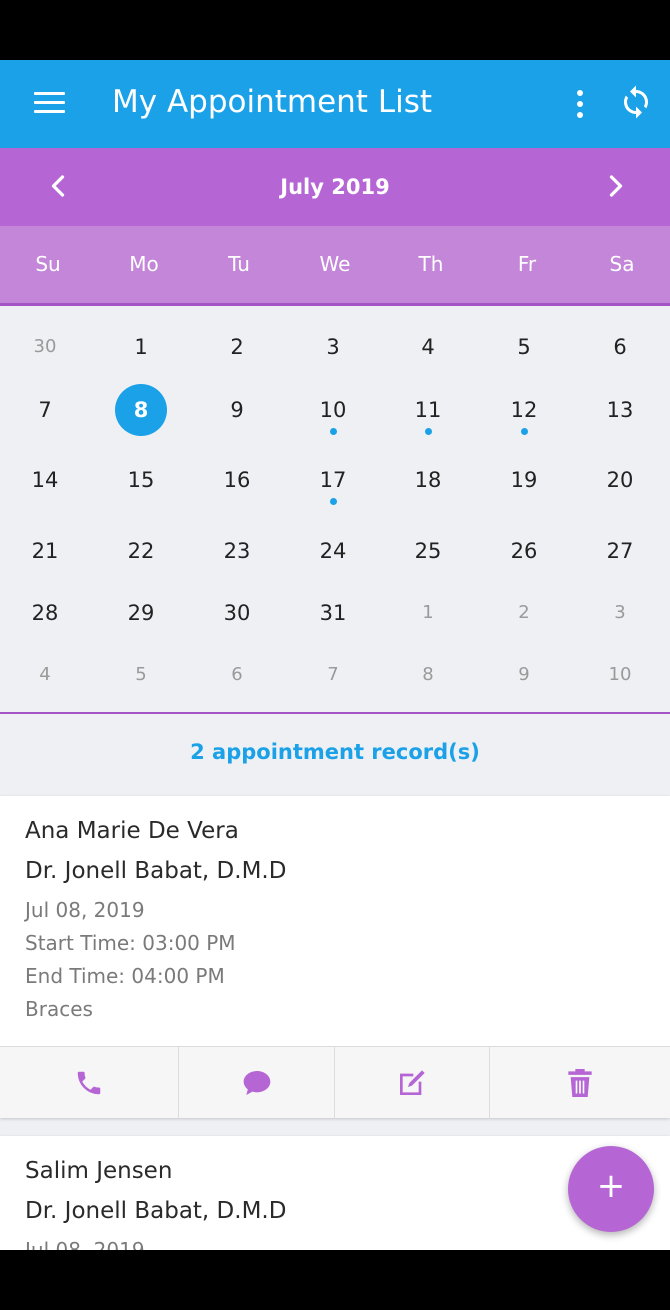  I want to click on day-number: 6, so click(620, 347).